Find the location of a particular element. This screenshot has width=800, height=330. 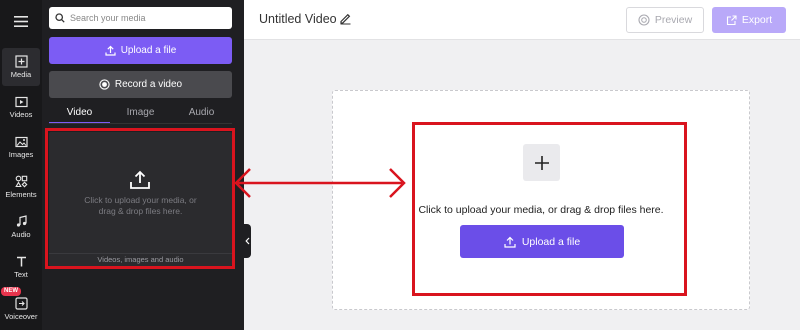

double-arrow-annotation is located at coordinates (320, 183).